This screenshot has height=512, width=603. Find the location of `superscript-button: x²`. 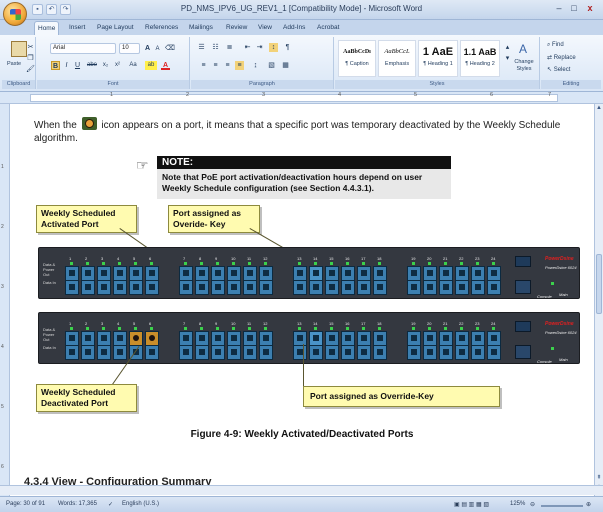

superscript-button: x² is located at coordinates (117, 65).